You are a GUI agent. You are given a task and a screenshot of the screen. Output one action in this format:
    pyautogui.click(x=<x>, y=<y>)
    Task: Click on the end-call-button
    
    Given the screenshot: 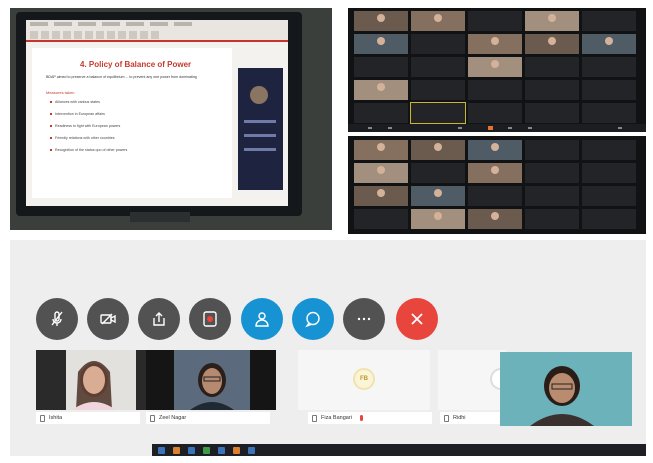 What is the action you would take?
    pyautogui.click(x=417, y=319)
    